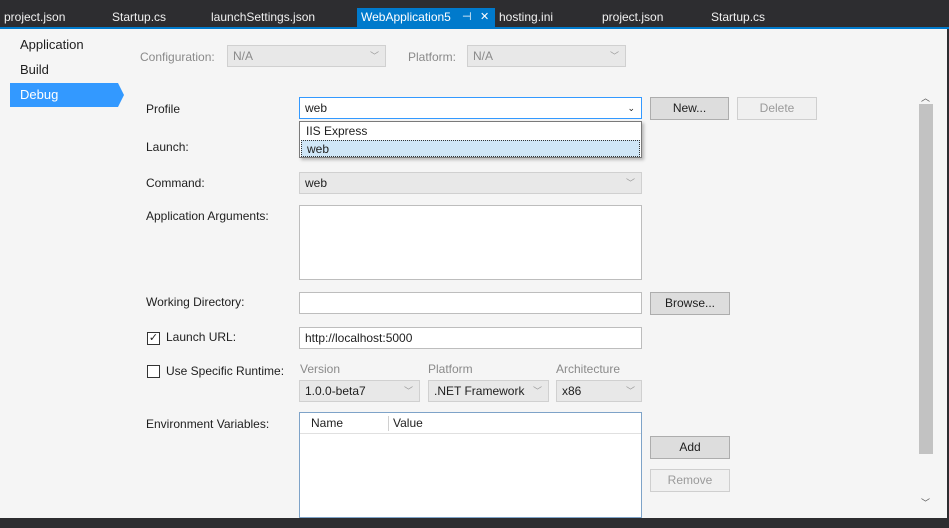  I want to click on version-value: 1.0.0-beta7, so click(335, 391).